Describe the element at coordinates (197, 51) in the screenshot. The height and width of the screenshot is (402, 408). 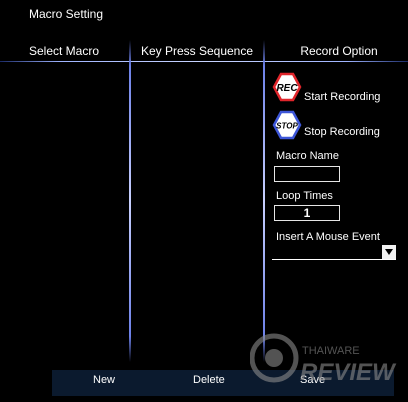
I see `column-header-key-press-sequence: Key Press Sequence` at that location.